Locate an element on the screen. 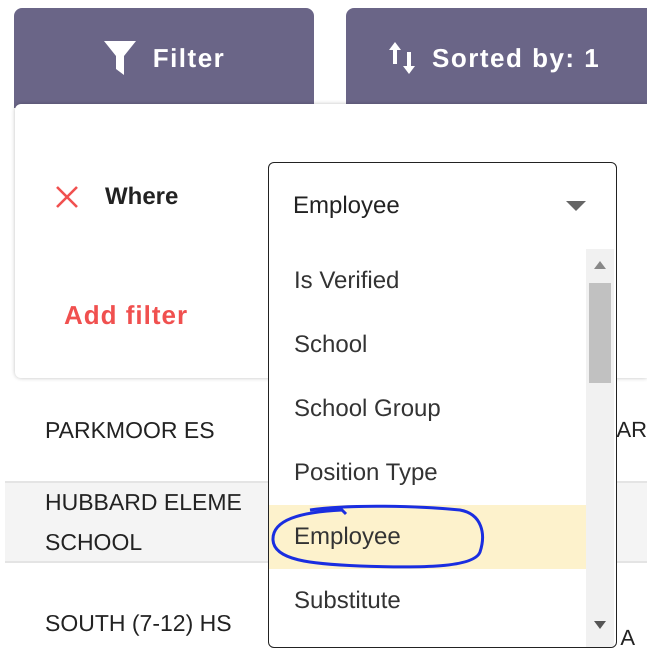  filter-icon is located at coordinates (119, 58).